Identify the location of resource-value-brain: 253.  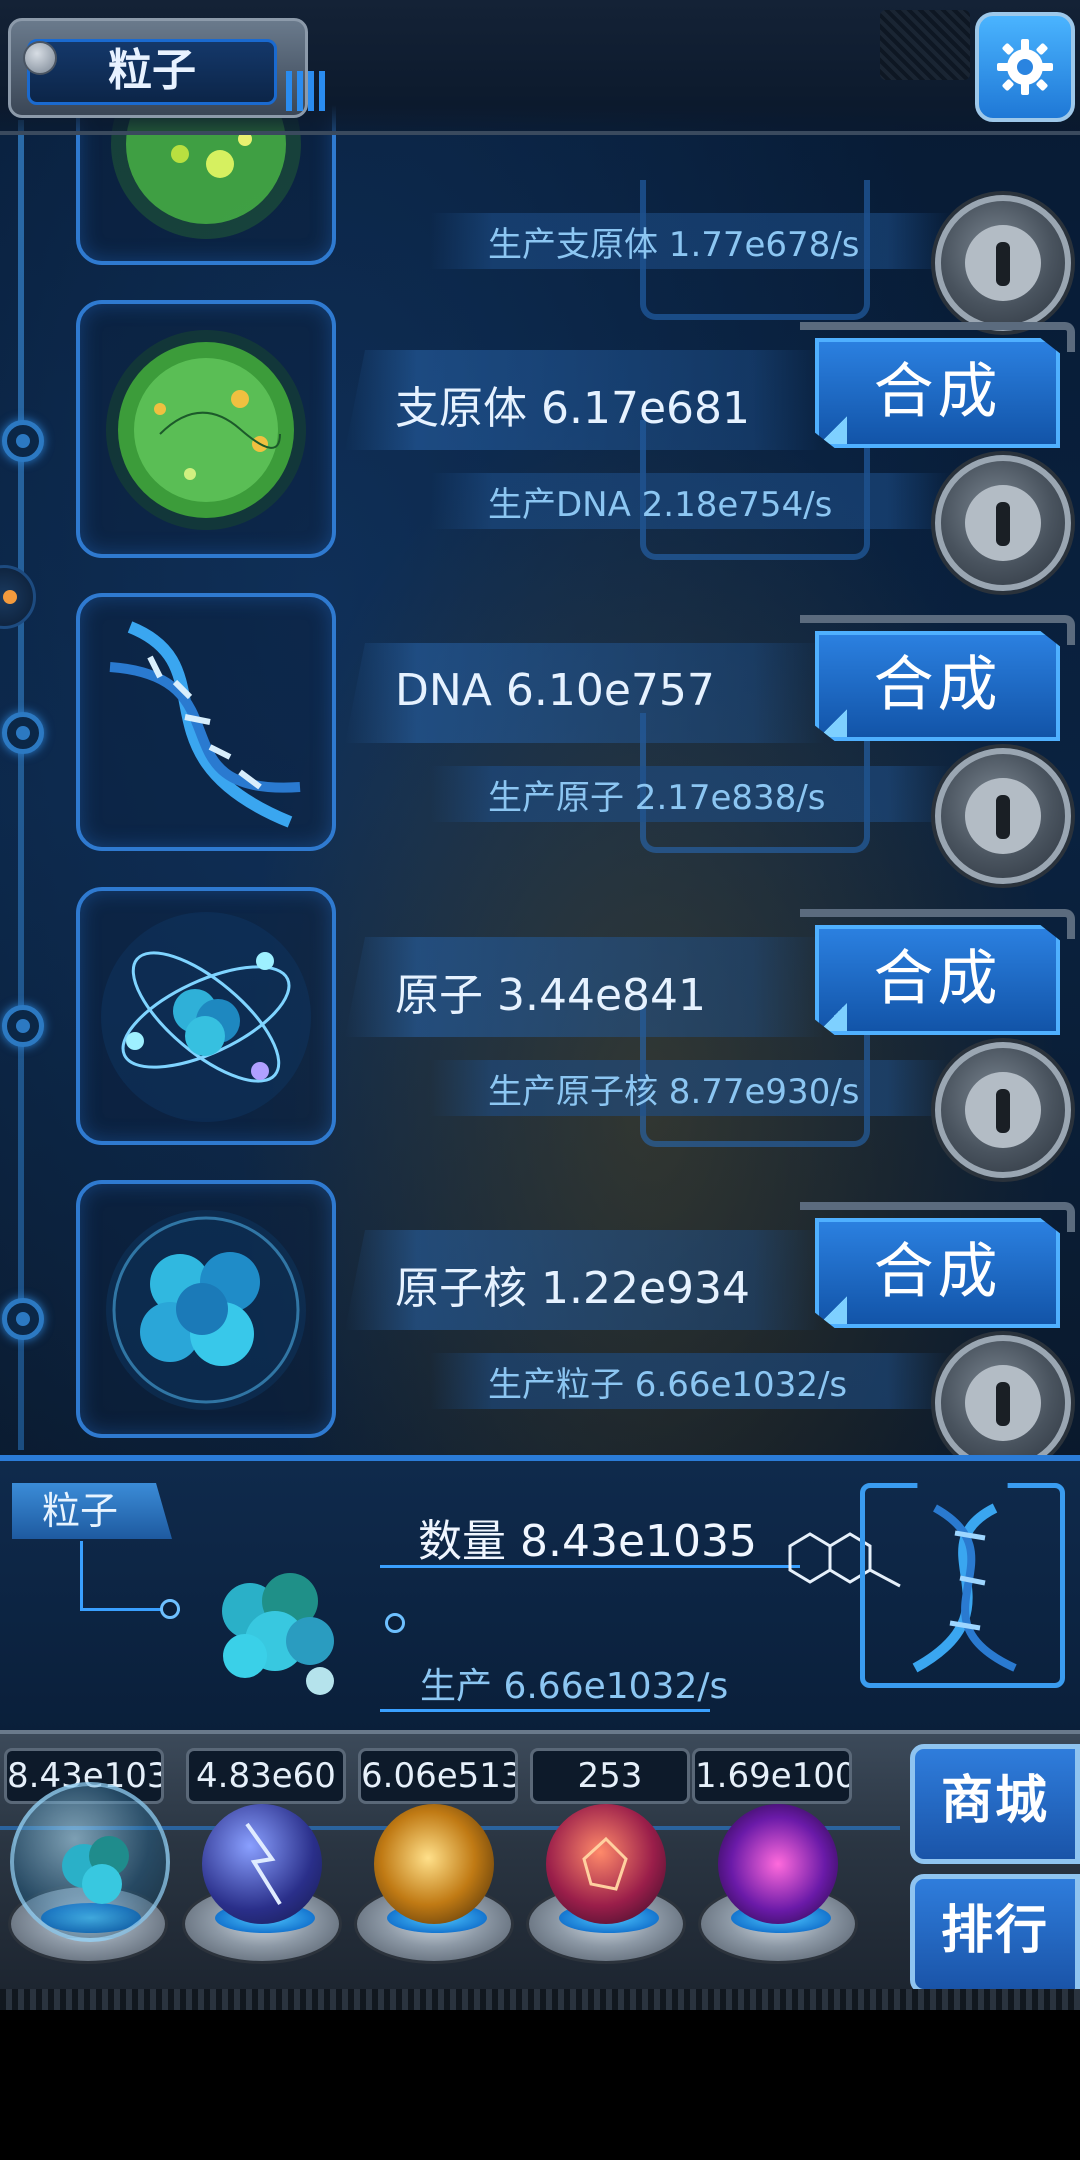
(610, 1776).